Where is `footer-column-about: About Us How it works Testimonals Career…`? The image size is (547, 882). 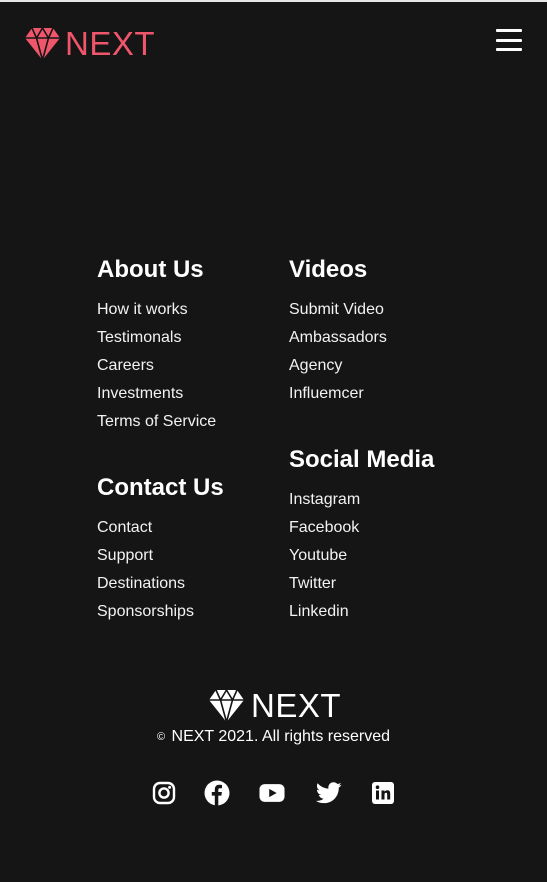
footer-column-about: About Us How it works Testimonals Career… is located at coordinates (156, 346).